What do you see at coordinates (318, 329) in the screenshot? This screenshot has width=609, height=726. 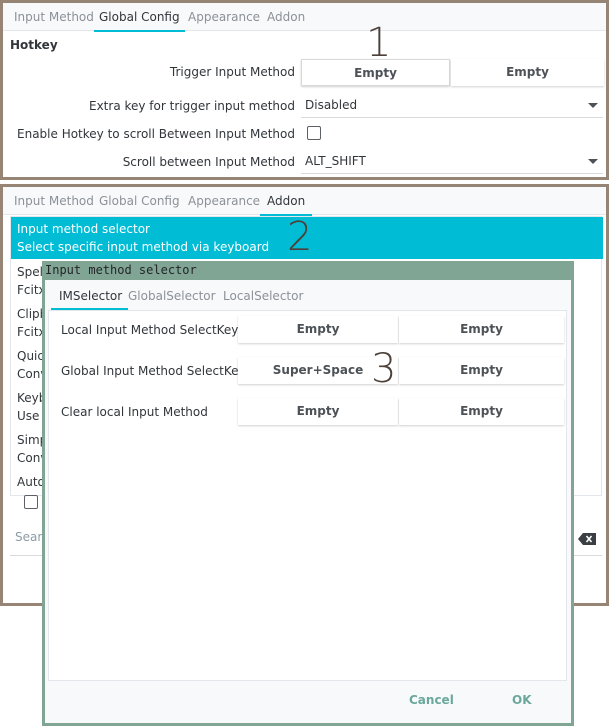 I see `local-selectkey-button-1: Empty` at bounding box center [318, 329].